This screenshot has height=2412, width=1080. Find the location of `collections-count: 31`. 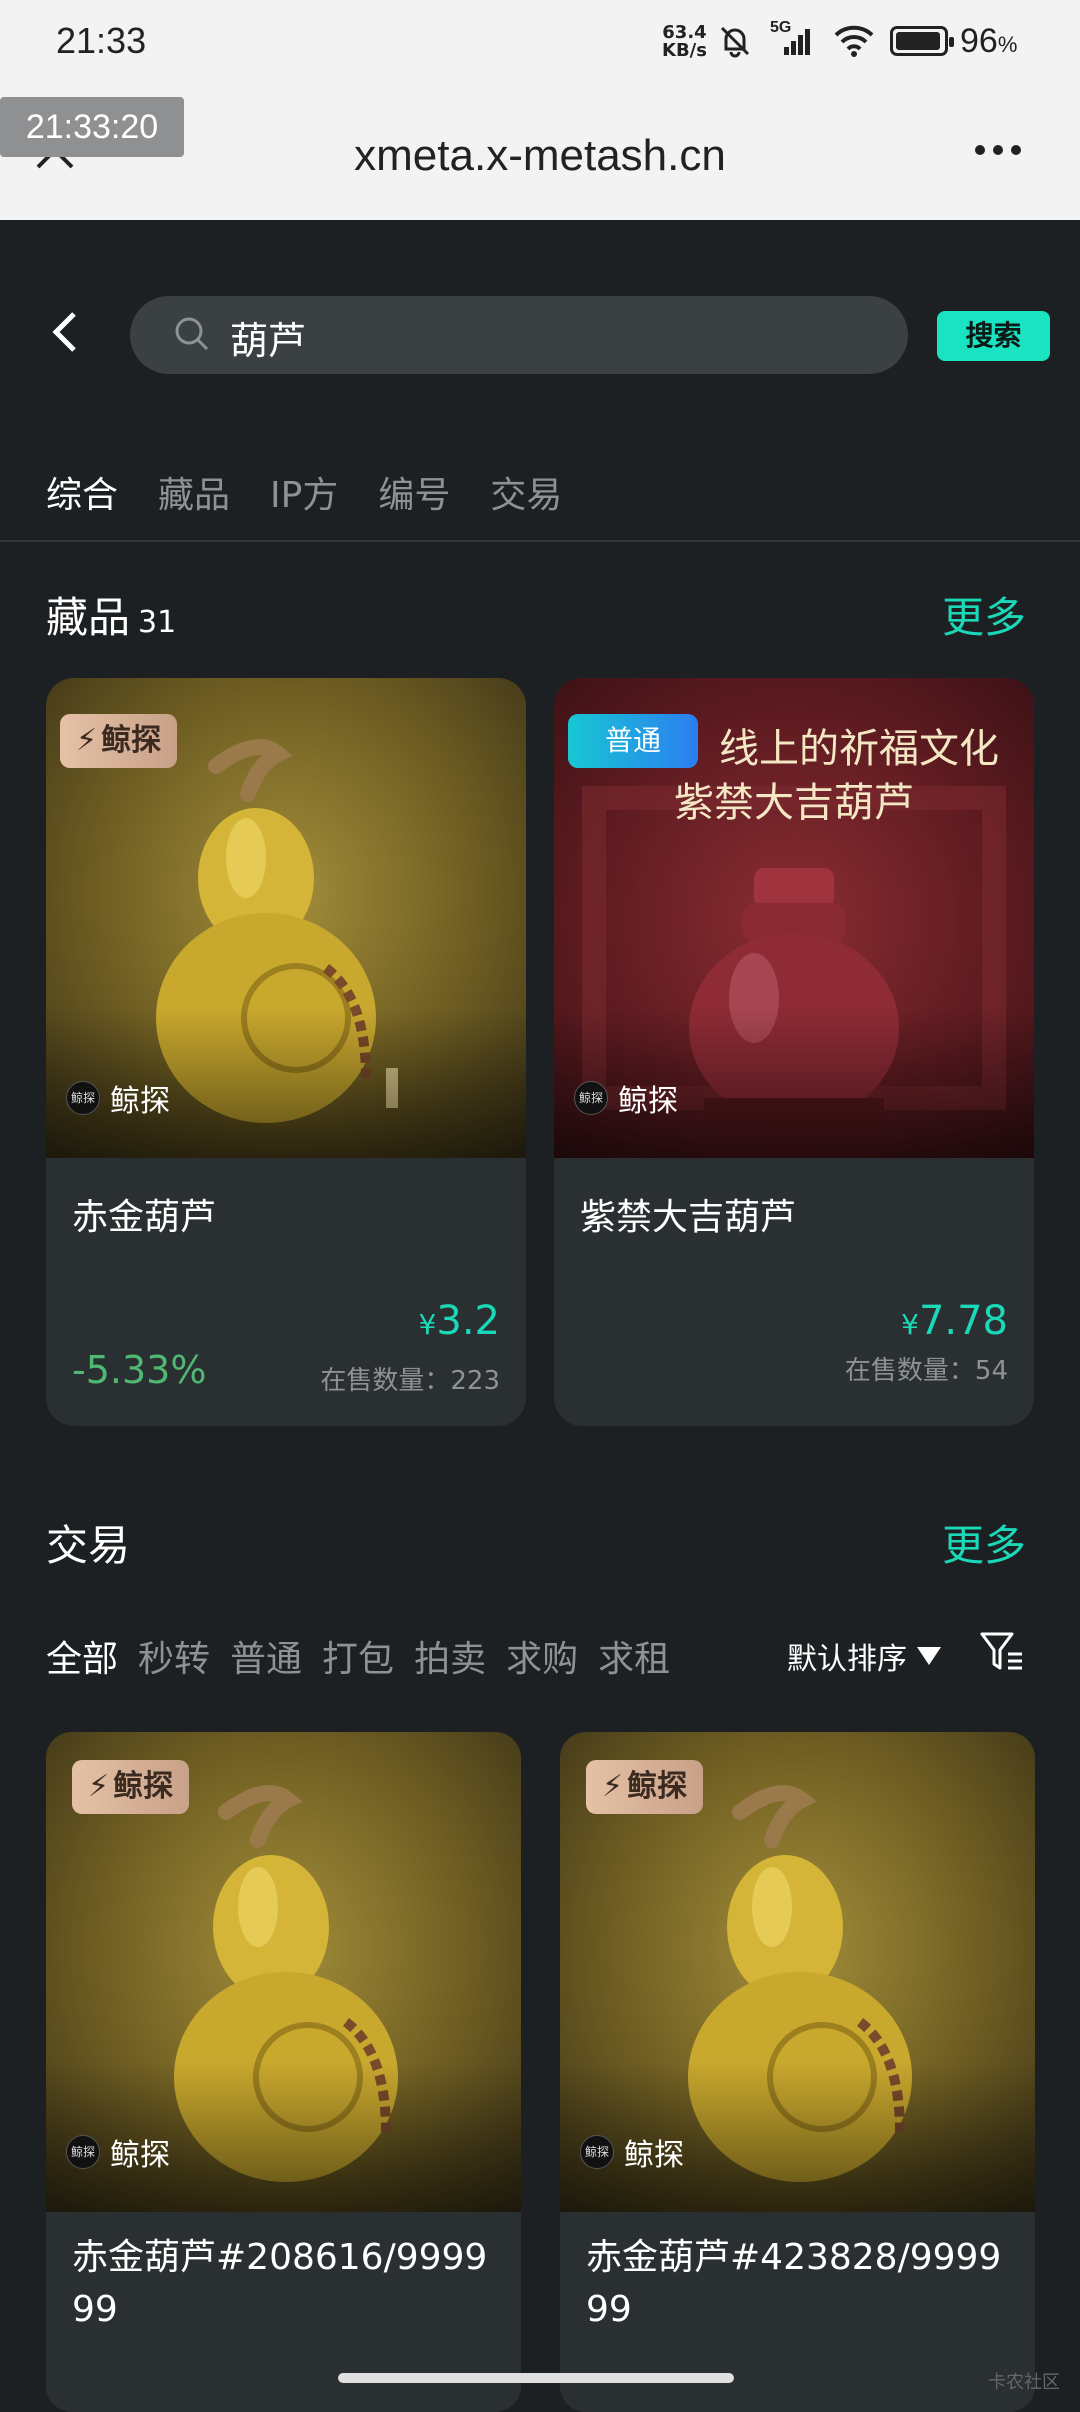

collections-count: 31 is located at coordinates (157, 622).